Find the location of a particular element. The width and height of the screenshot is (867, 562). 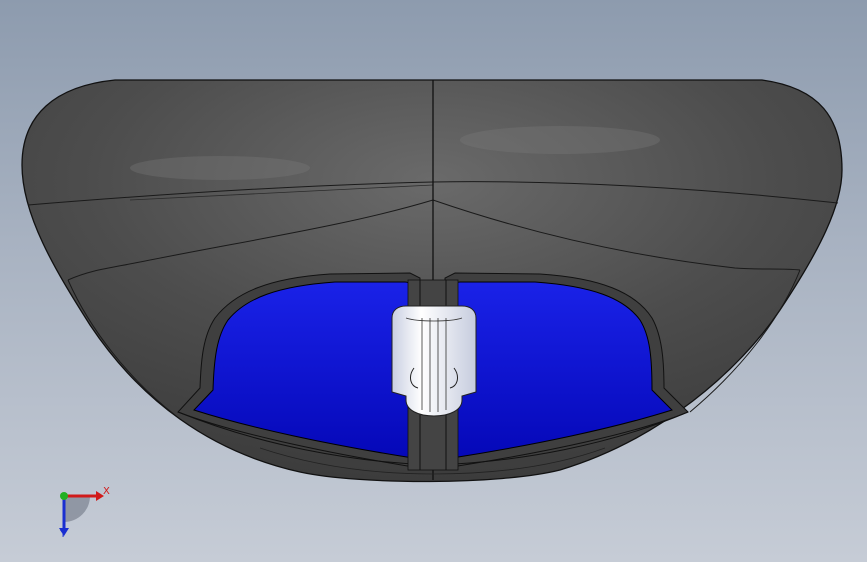

sheen-left is located at coordinates (220, 168).